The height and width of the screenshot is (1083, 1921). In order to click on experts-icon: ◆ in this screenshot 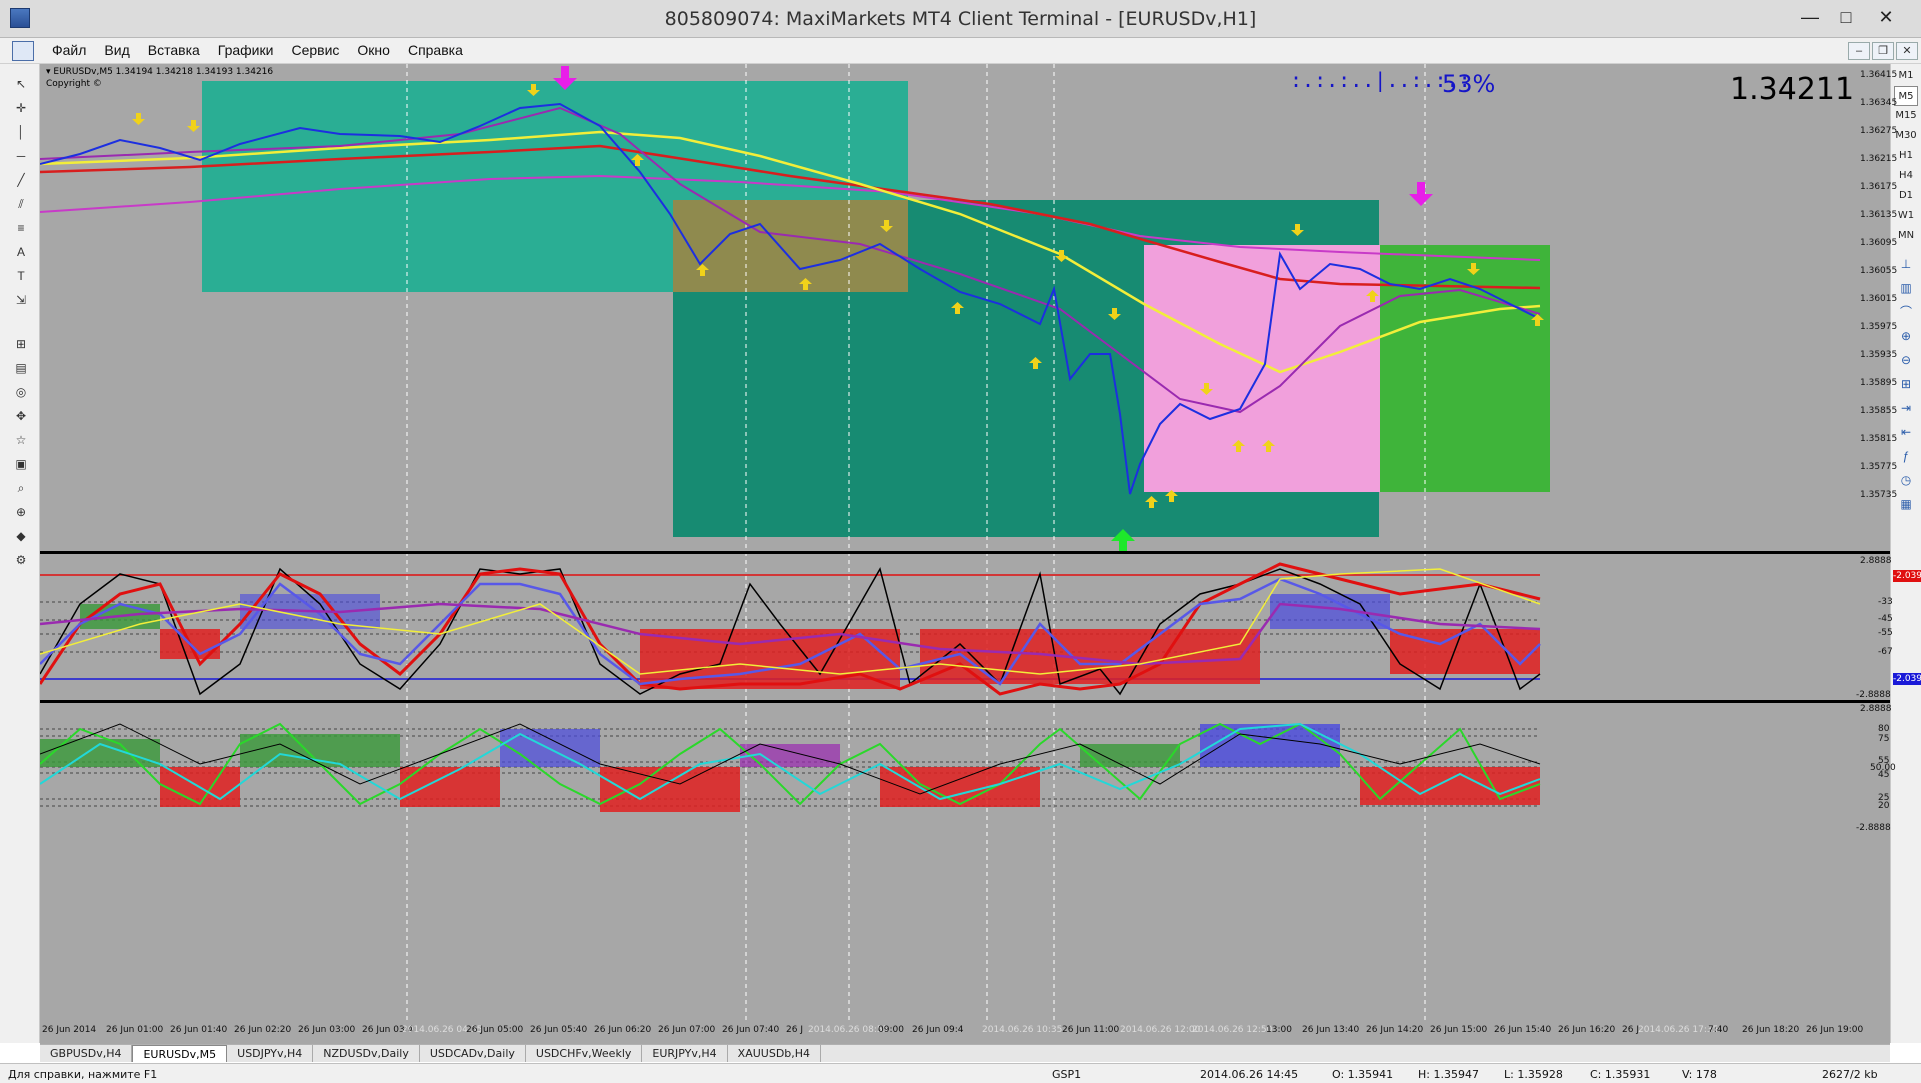, I will do `click(21, 536)`.